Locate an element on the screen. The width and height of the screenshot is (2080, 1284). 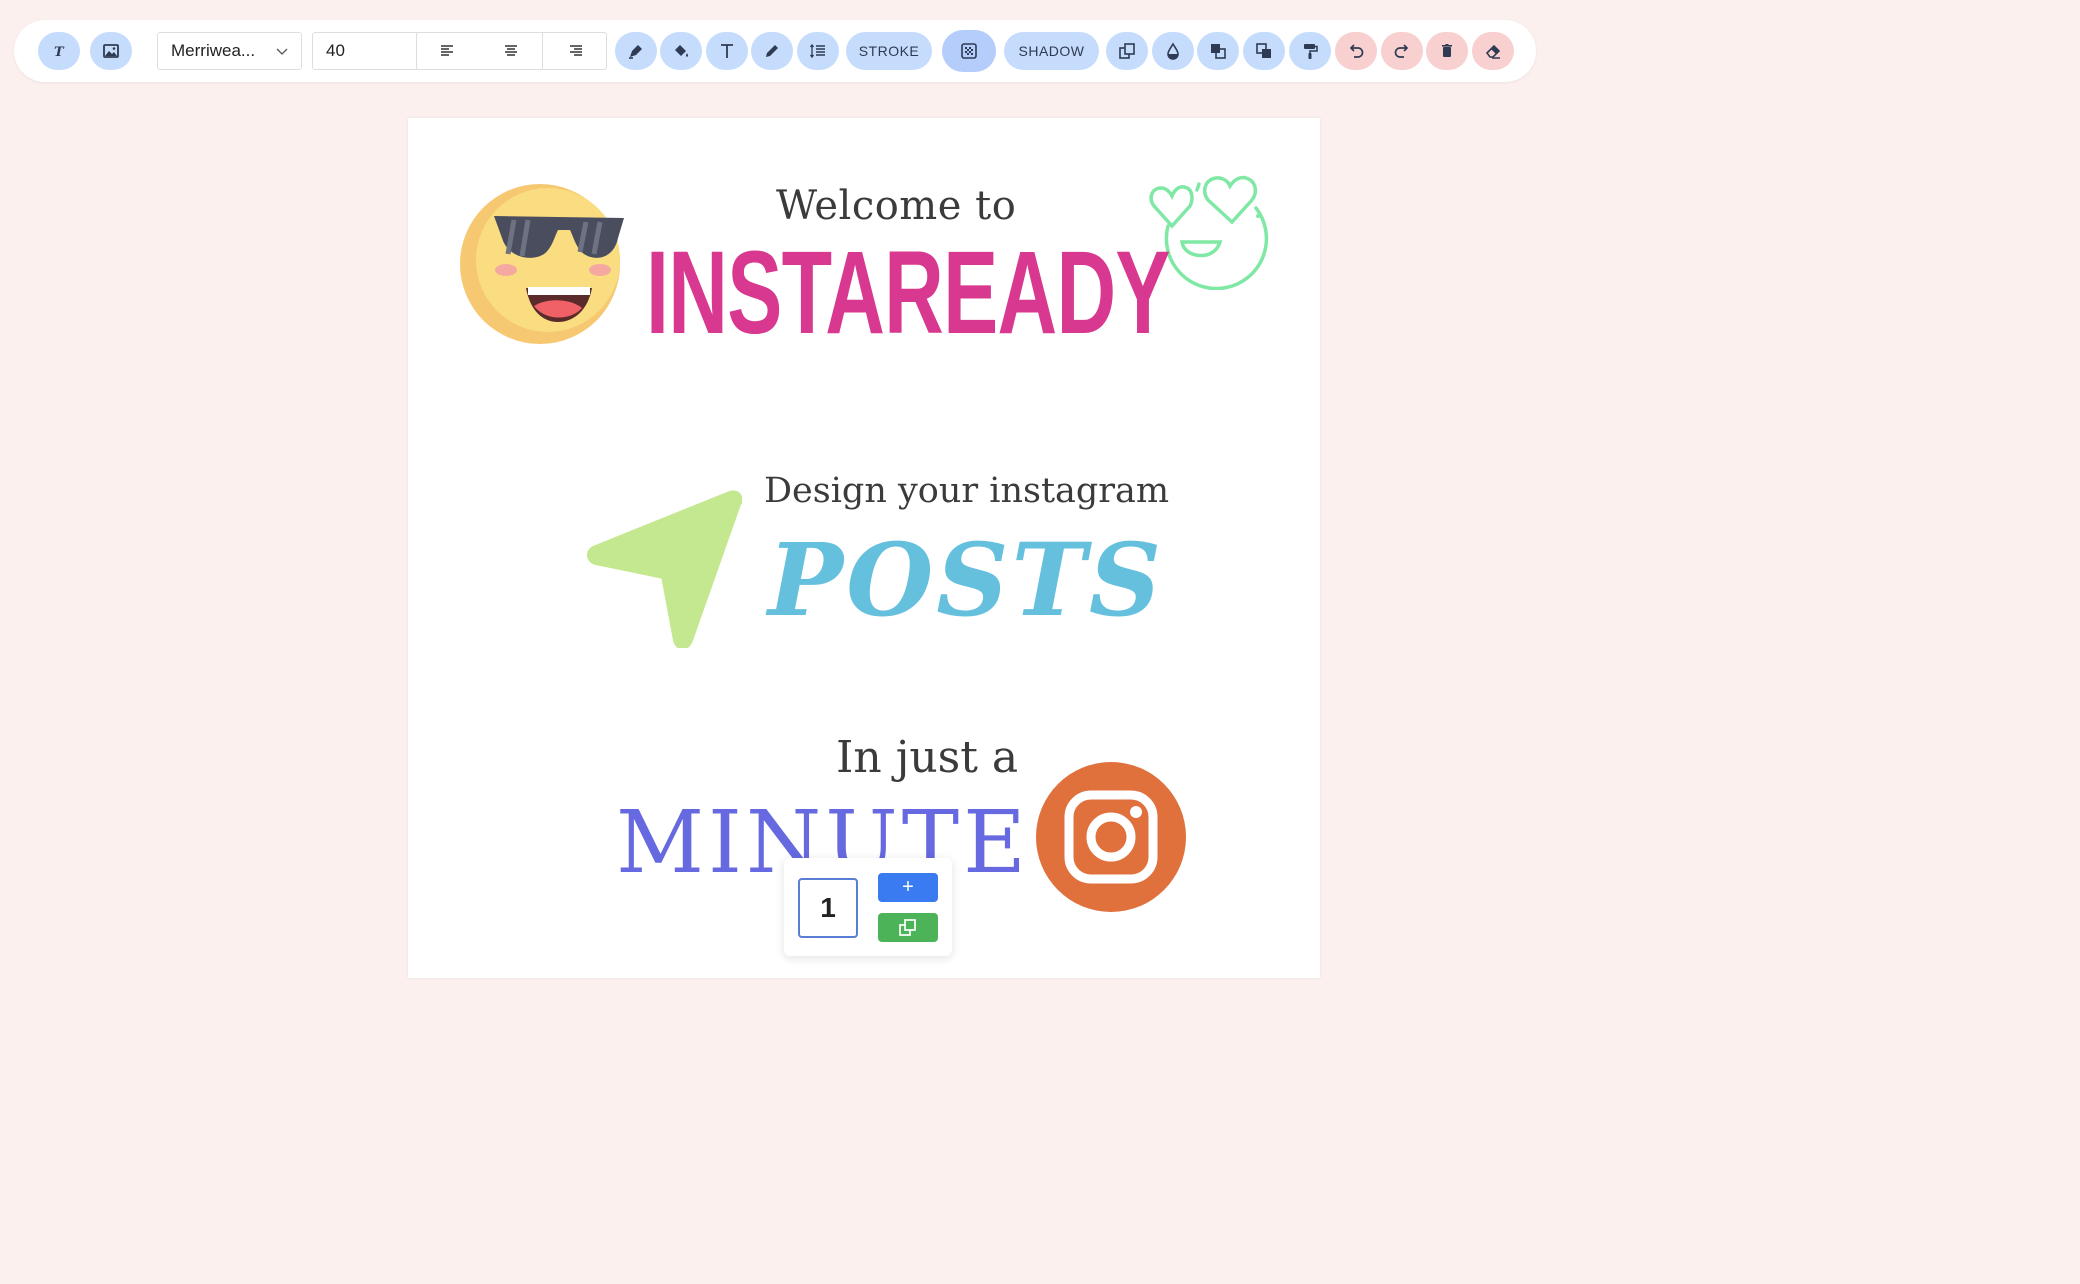
send-backward-icon is located at coordinates (1263, 50).